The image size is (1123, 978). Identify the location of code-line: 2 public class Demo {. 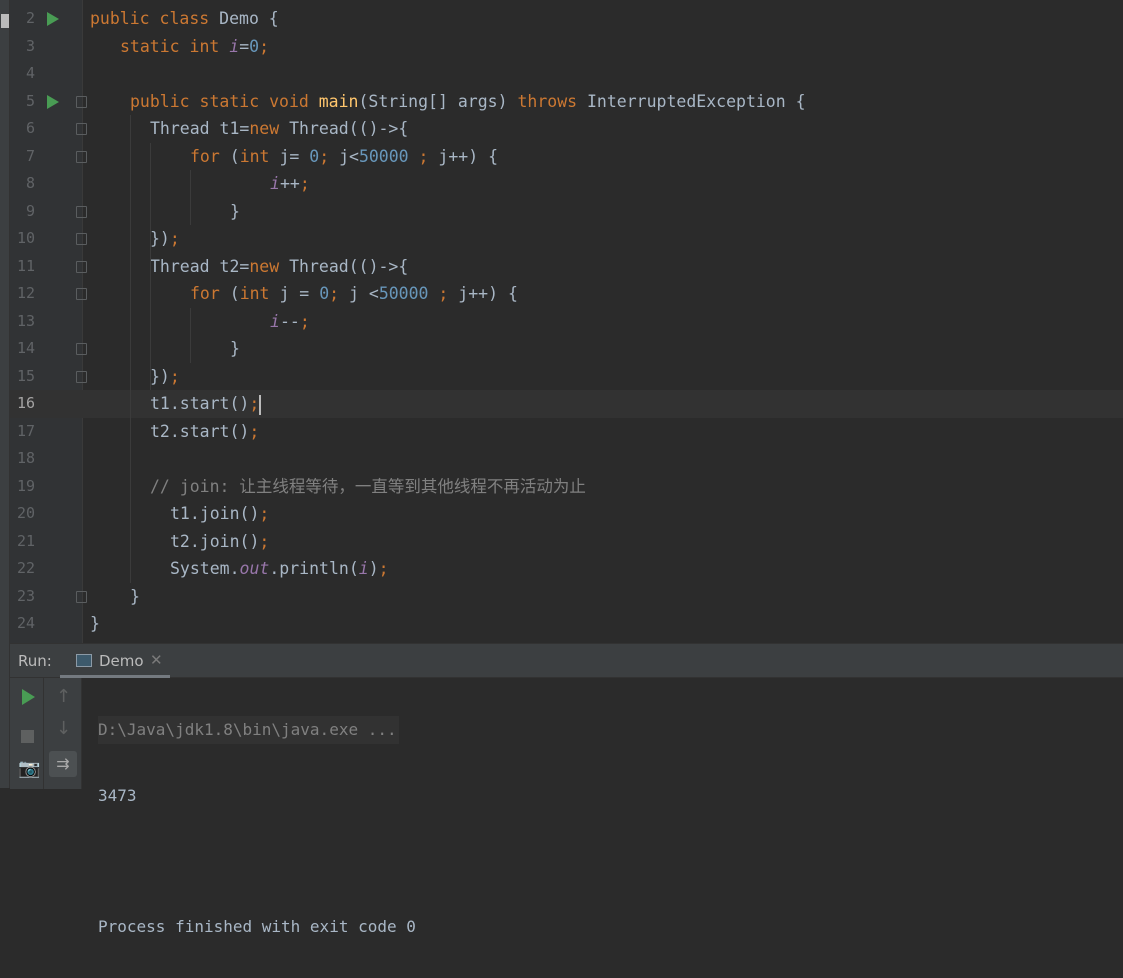
(566, 19).